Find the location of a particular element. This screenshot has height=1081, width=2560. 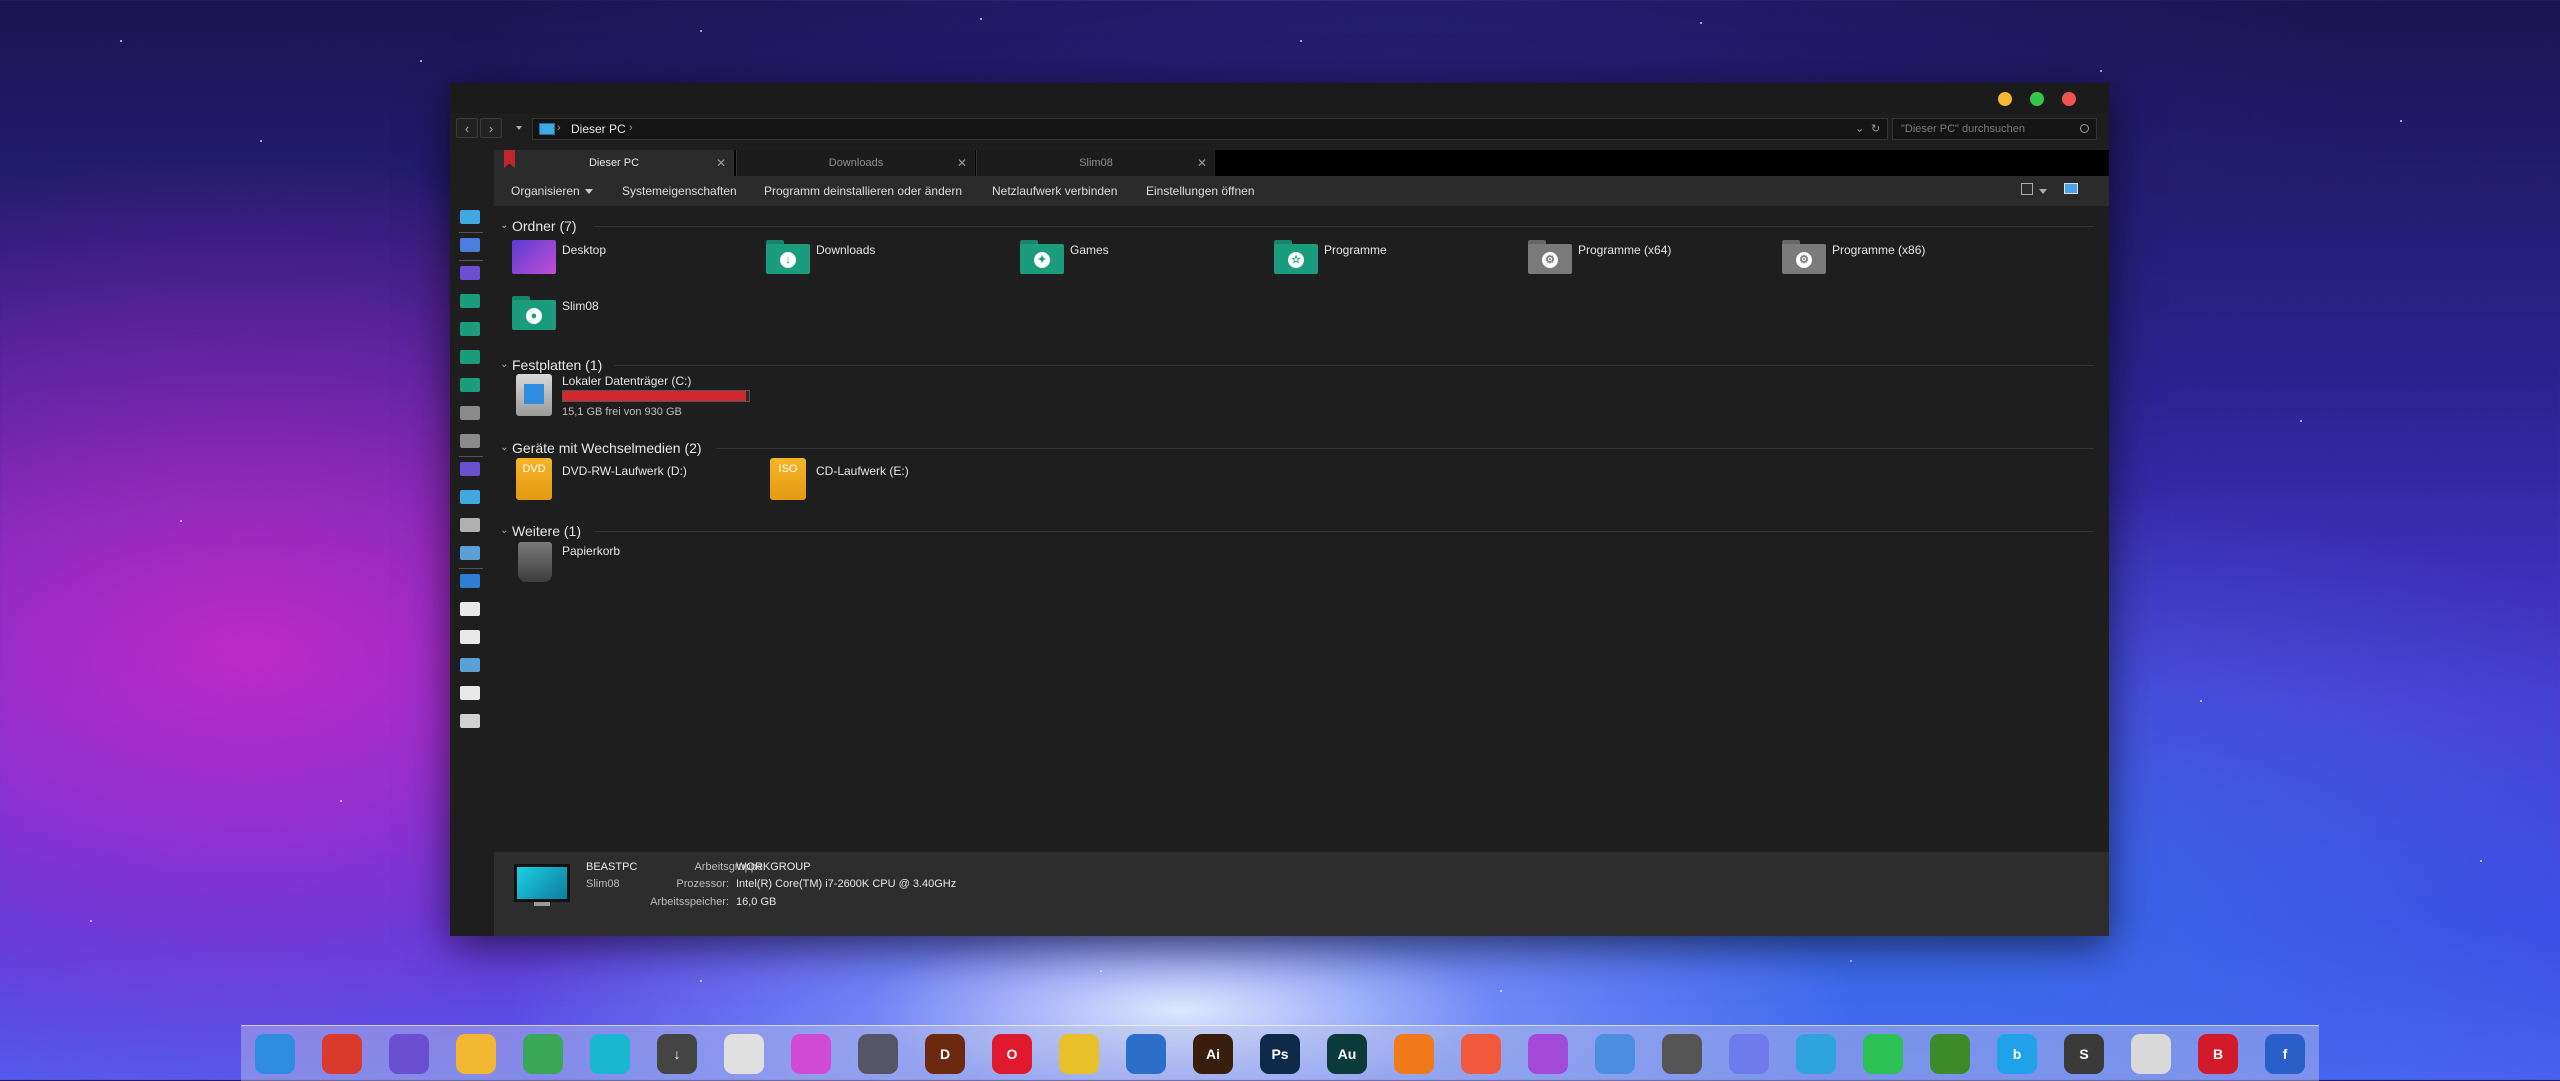

forward-button: › is located at coordinates (491, 128).